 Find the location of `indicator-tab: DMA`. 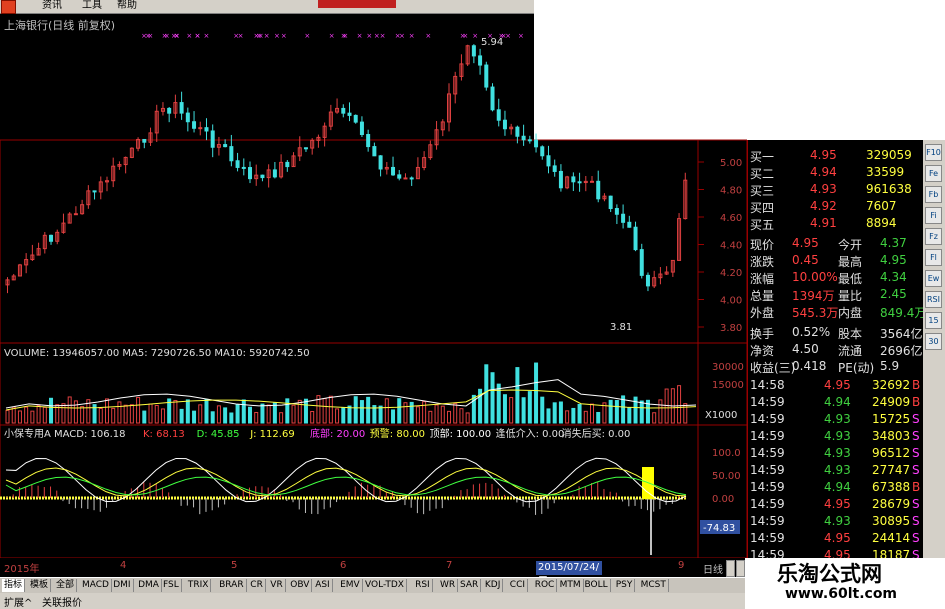

indicator-tab: DMA is located at coordinates (149, 585).